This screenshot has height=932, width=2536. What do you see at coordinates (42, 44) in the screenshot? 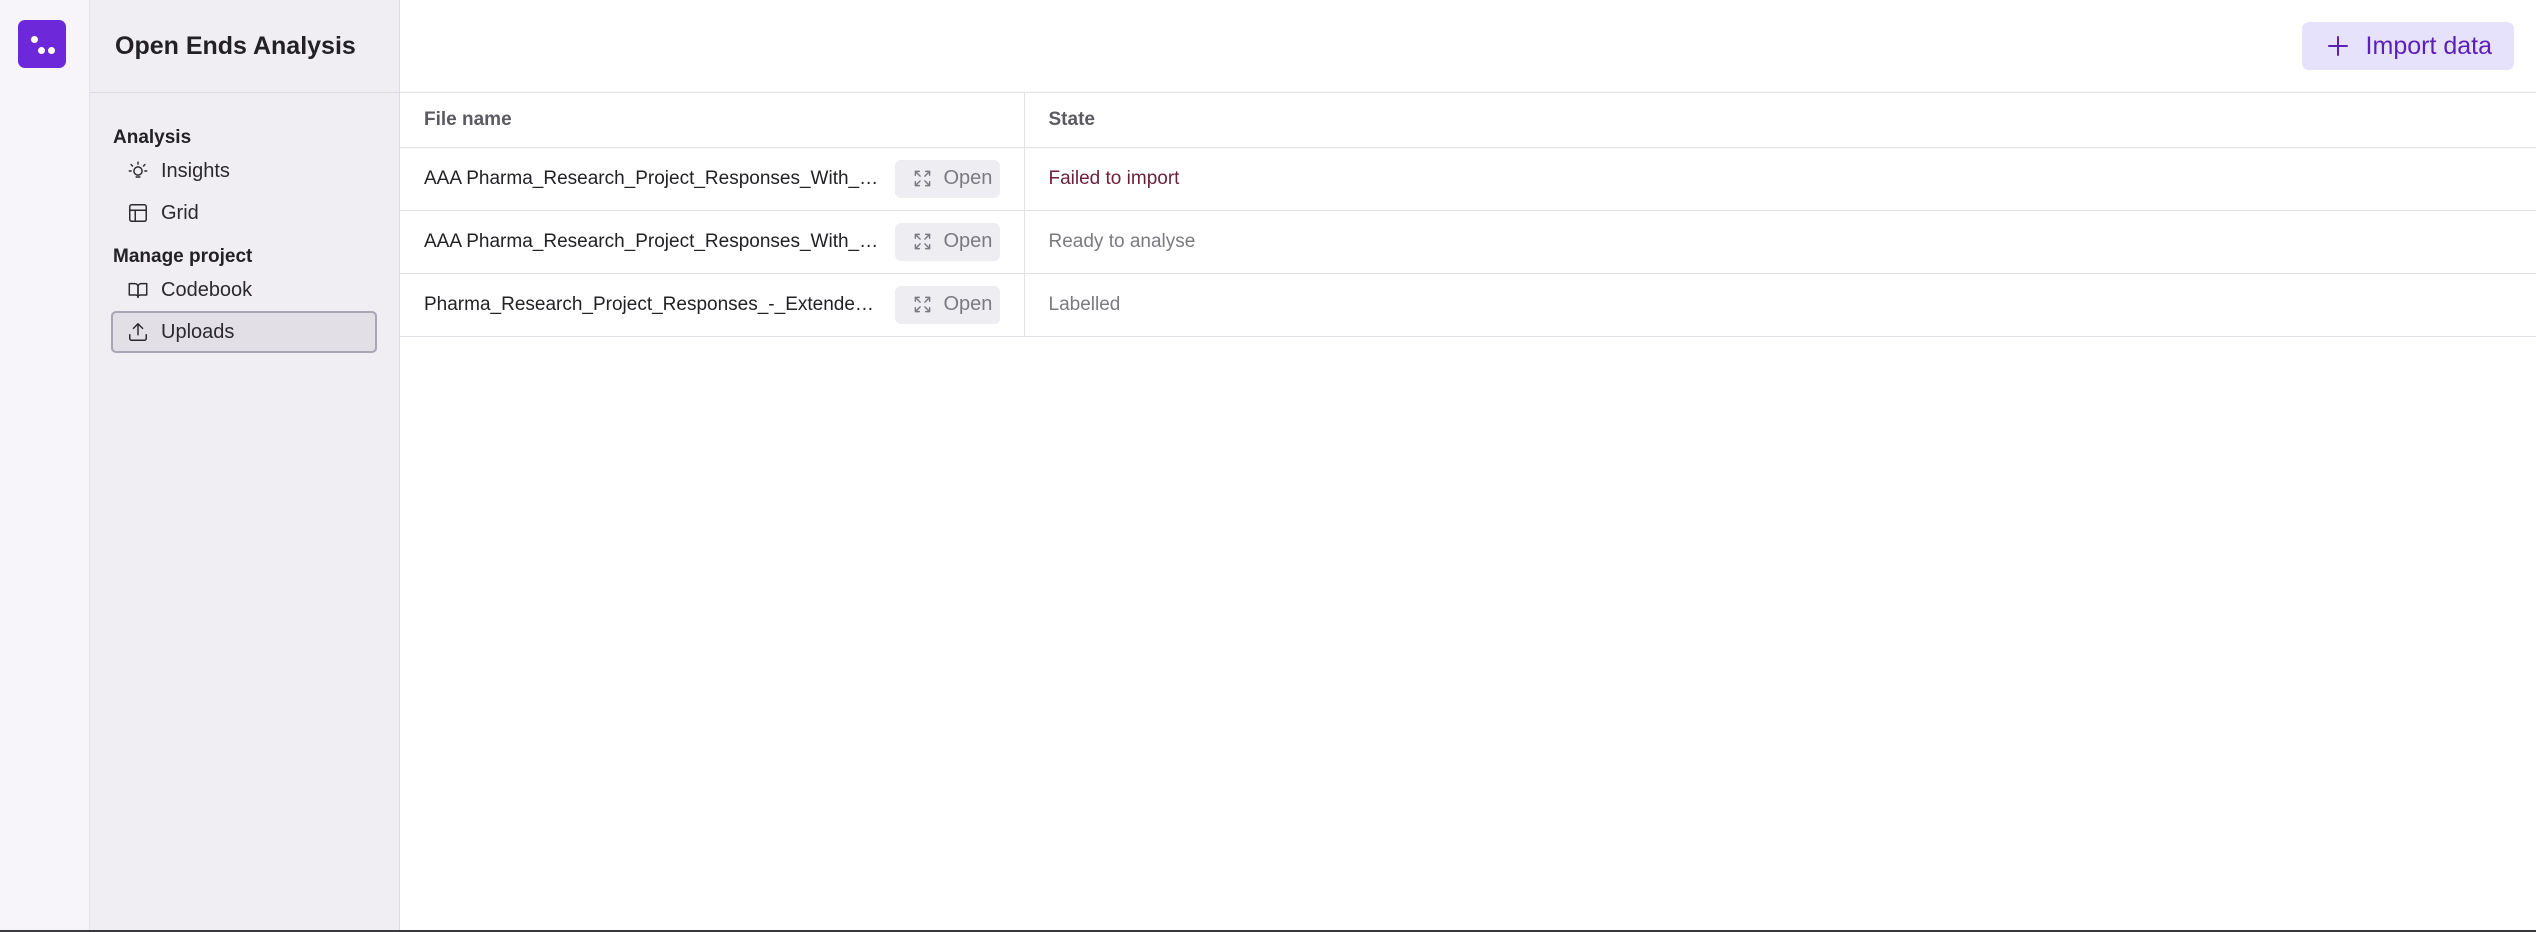
I see `app-logo` at bounding box center [42, 44].